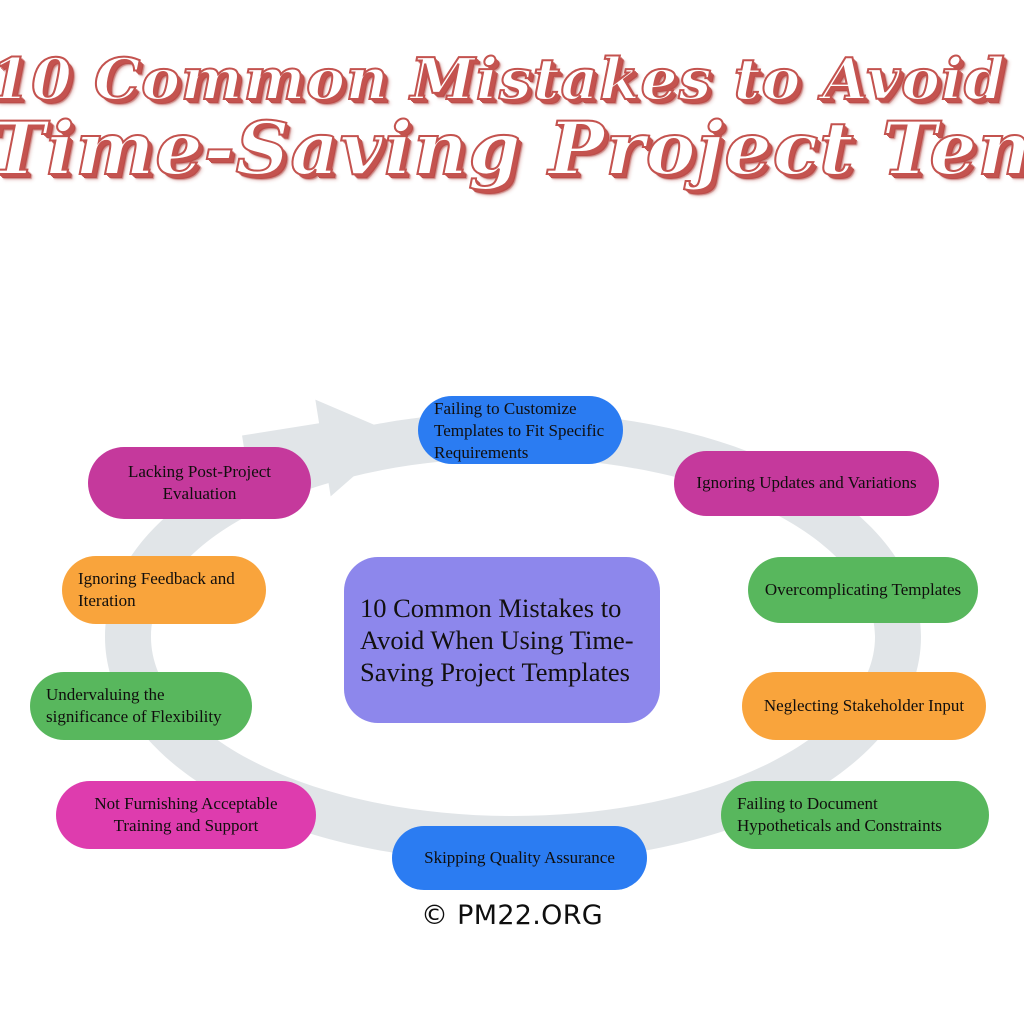 The width and height of the screenshot is (1024, 1024). I want to click on node-label: Lacking Post-Project Evaluation, so click(199, 482).